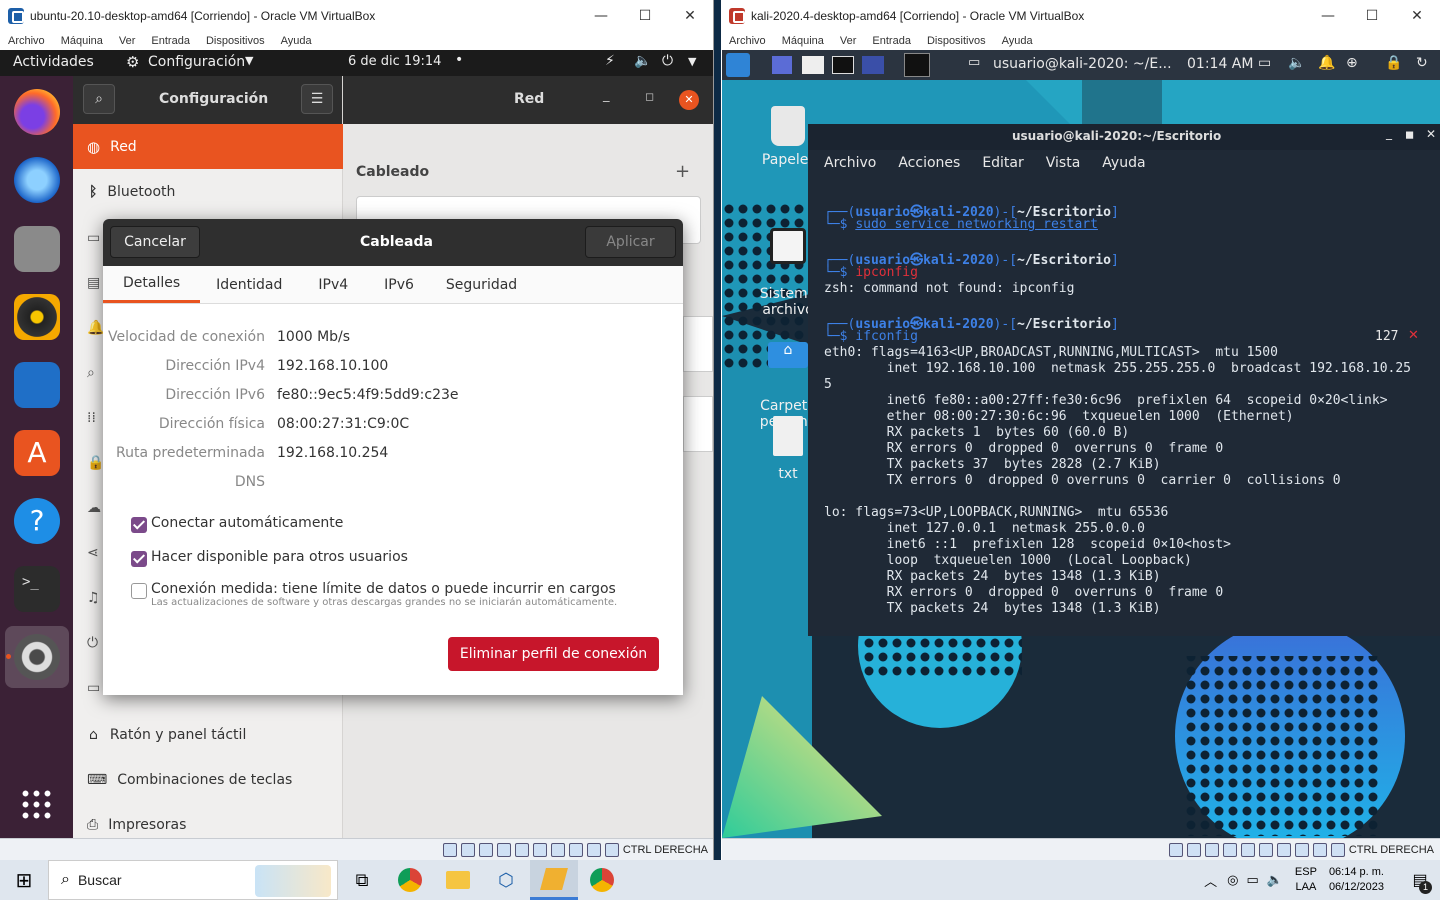 The image size is (1440, 900). What do you see at coordinates (630, 242) in the screenshot?
I see `apply-button: Aplicar` at bounding box center [630, 242].